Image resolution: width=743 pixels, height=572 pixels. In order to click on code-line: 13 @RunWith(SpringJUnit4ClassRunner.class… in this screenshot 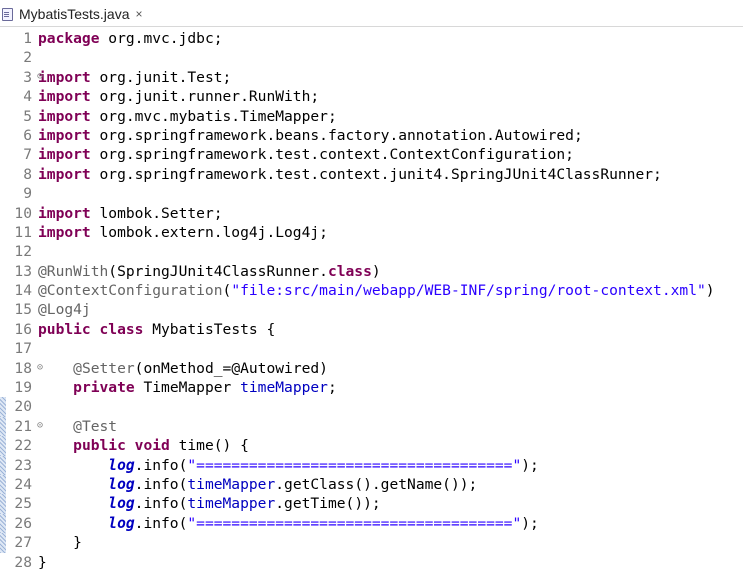, I will do `click(371, 271)`.